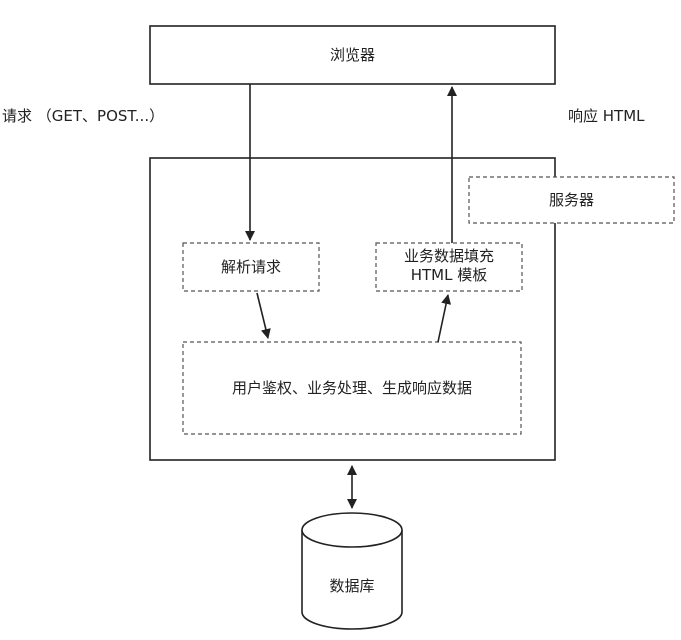  I want to click on processing-label: 用户鉴权、业务处理、生成响应数据, so click(351, 388).